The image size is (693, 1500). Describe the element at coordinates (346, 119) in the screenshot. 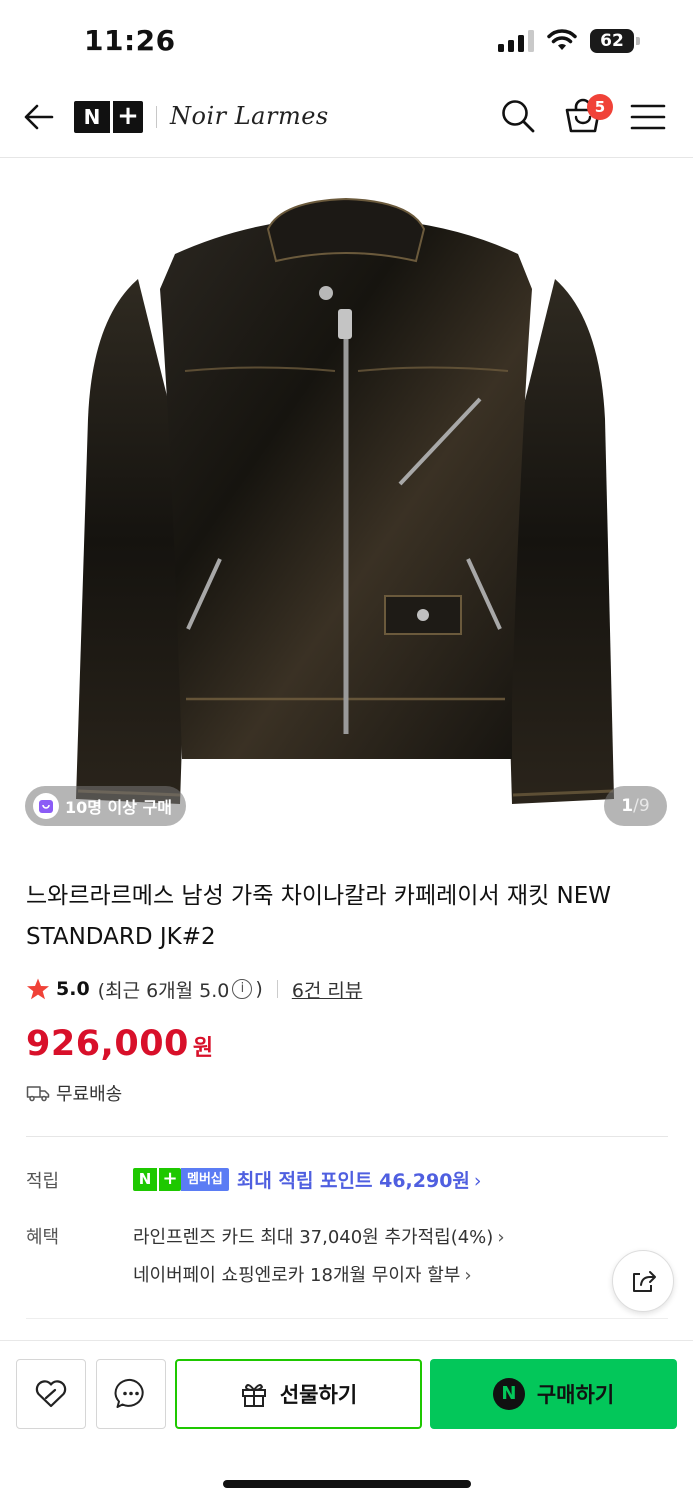

I see `top-navigation: N + Noir Larmes 5` at that location.